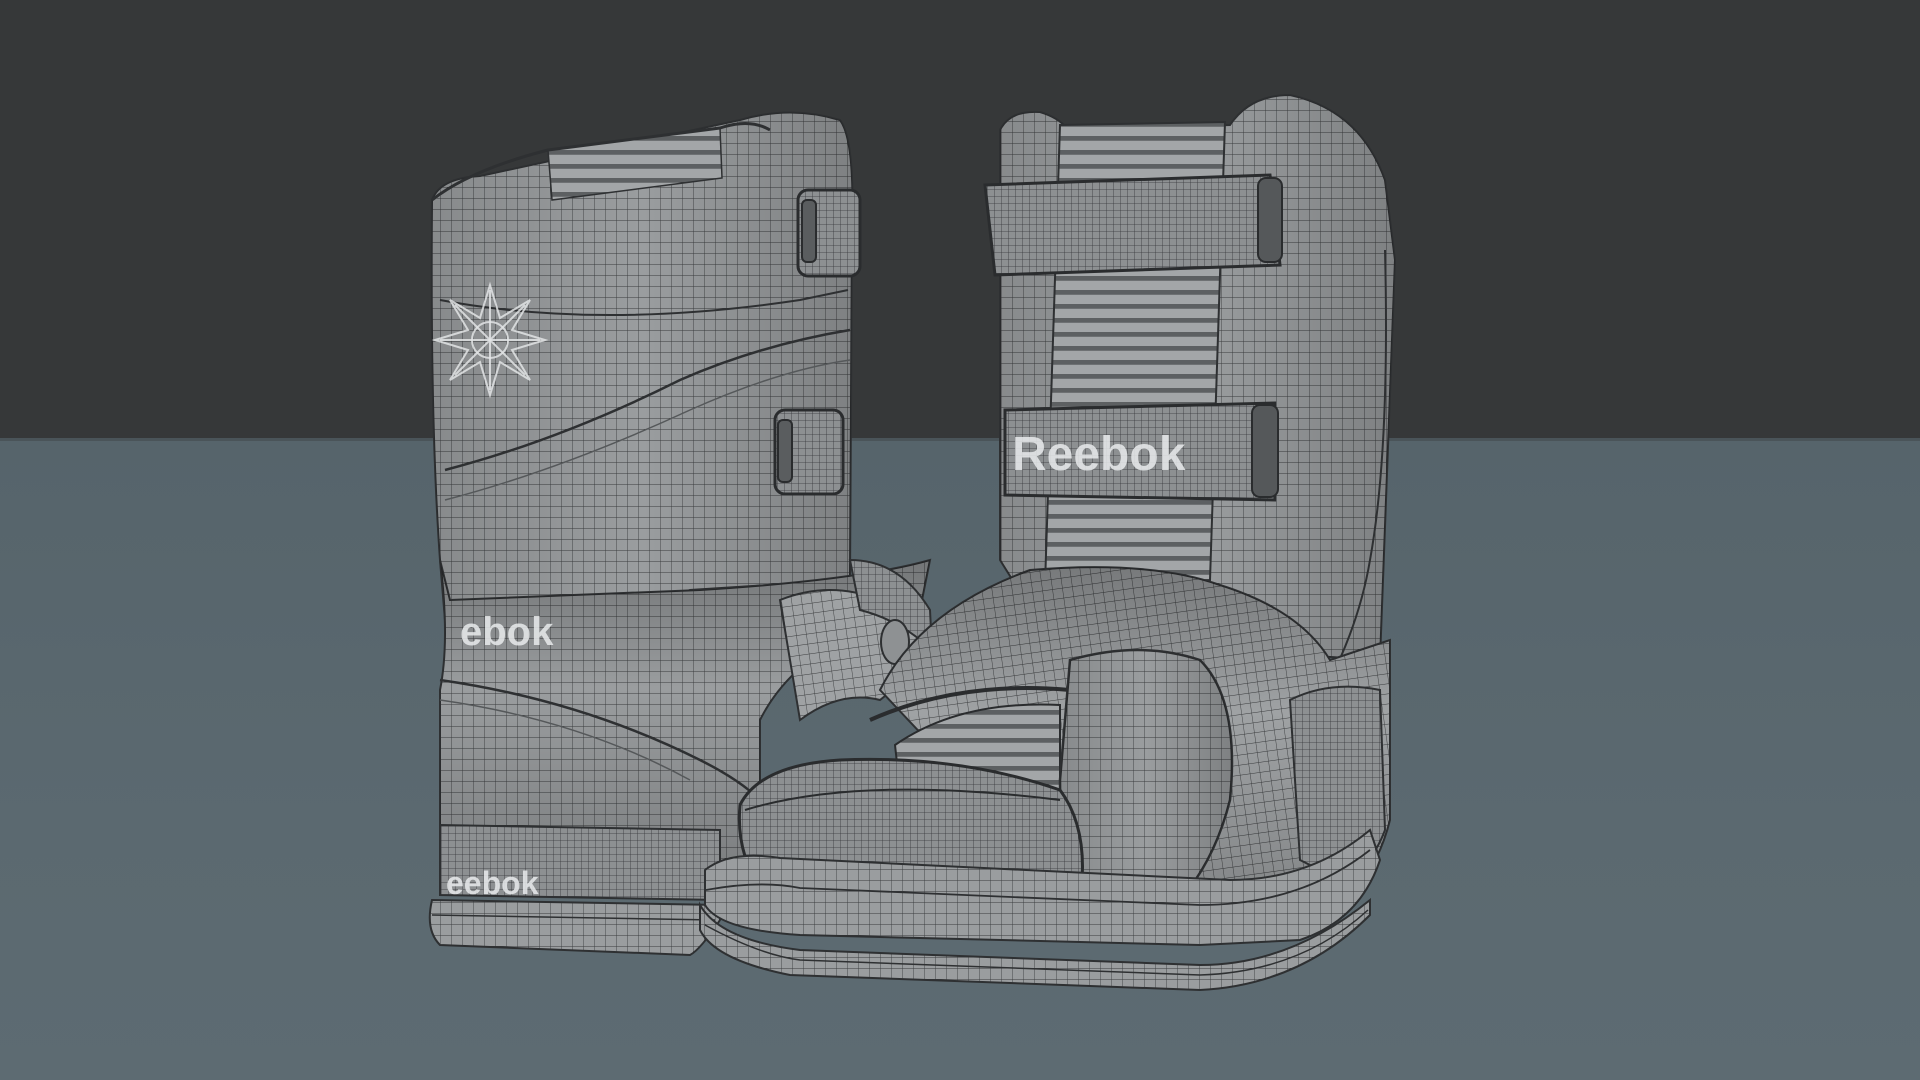  What do you see at coordinates (1132, 225) in the screenshot?
I see `right-boot-upper-strap` at bounding box center [1132, 225].